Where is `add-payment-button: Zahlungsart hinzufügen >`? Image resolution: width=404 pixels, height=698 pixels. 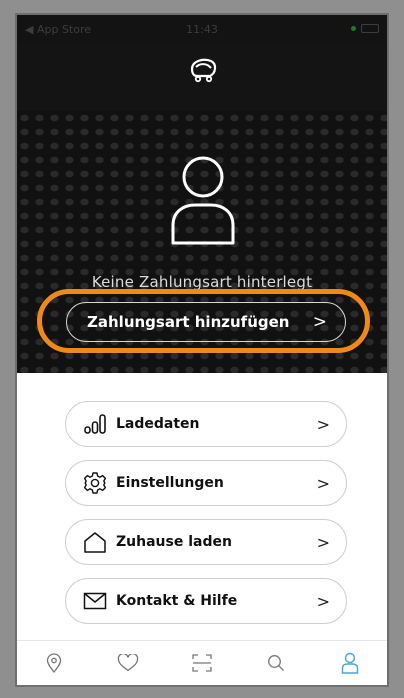 add-payment-button: Zahlungsart hinzufügen > is located at coordinates (206, 322).